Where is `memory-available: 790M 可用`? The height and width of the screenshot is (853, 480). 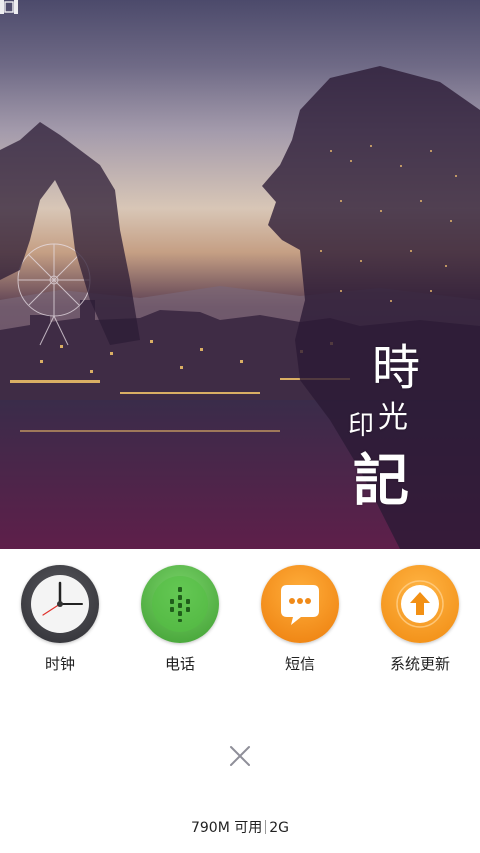 memory-available: 790M 可用 is located at coordinates (226, 828).